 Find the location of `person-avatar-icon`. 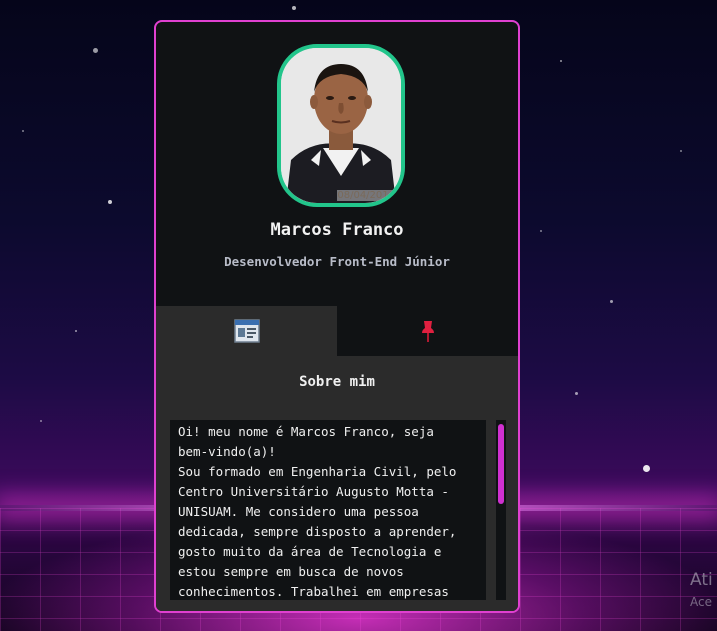

person-avatar-icon is located at coordinates (341, 125).